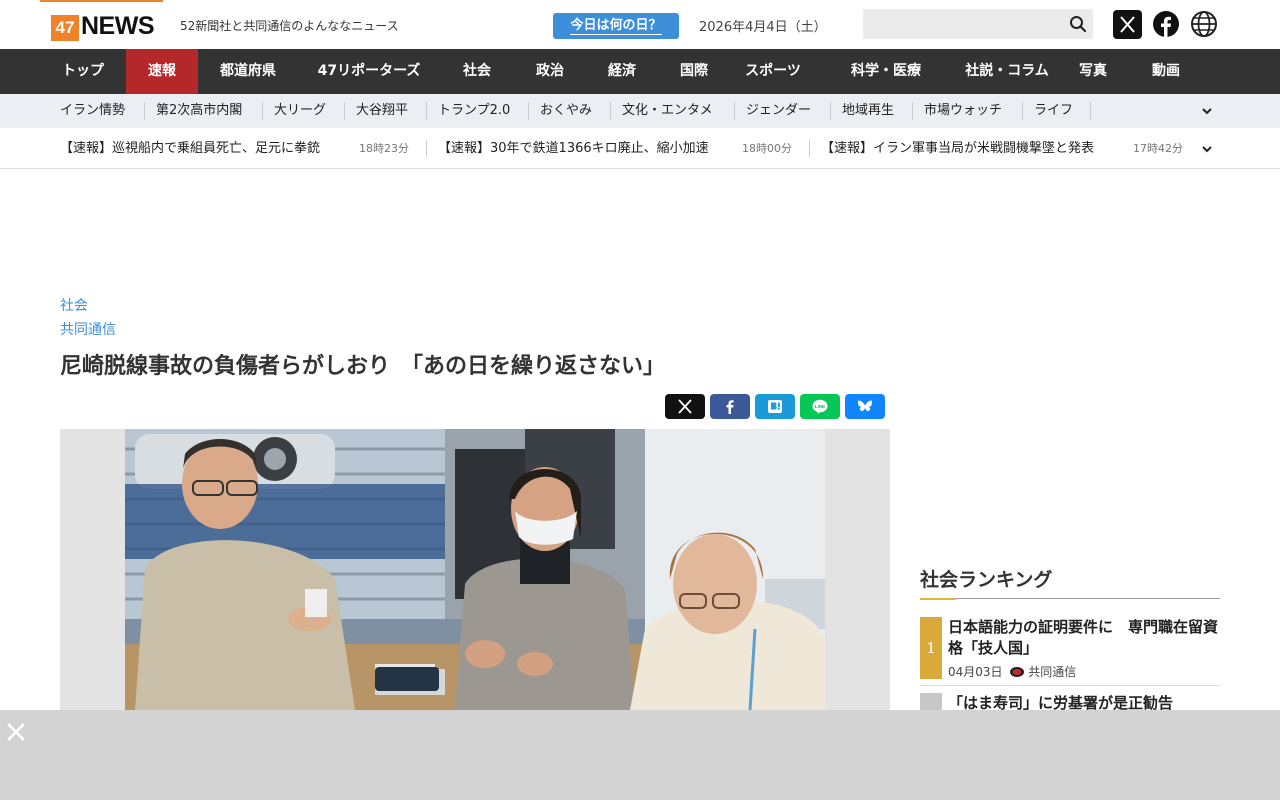 The height and width of the screenshot is (800, 1280). I want to click on today-button-label: 今日は何の日？, so click(616, 26).